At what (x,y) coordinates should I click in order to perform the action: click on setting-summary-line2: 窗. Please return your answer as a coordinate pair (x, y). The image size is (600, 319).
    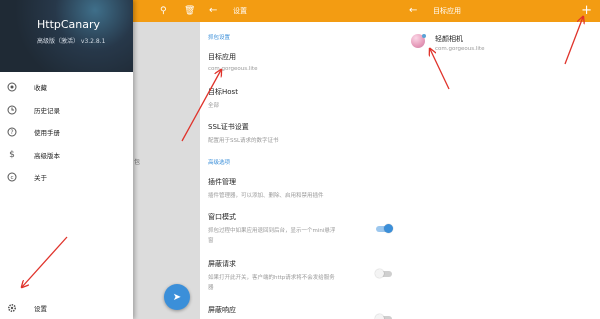
    Looking at the image, I should click on (211, 241).